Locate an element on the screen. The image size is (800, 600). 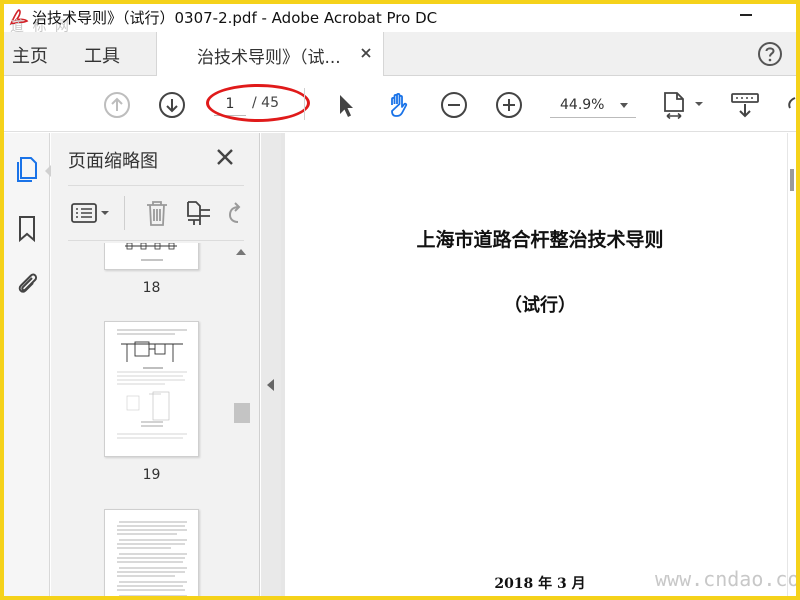
page-thumbnails-icon is located at coordinates (27, 168).